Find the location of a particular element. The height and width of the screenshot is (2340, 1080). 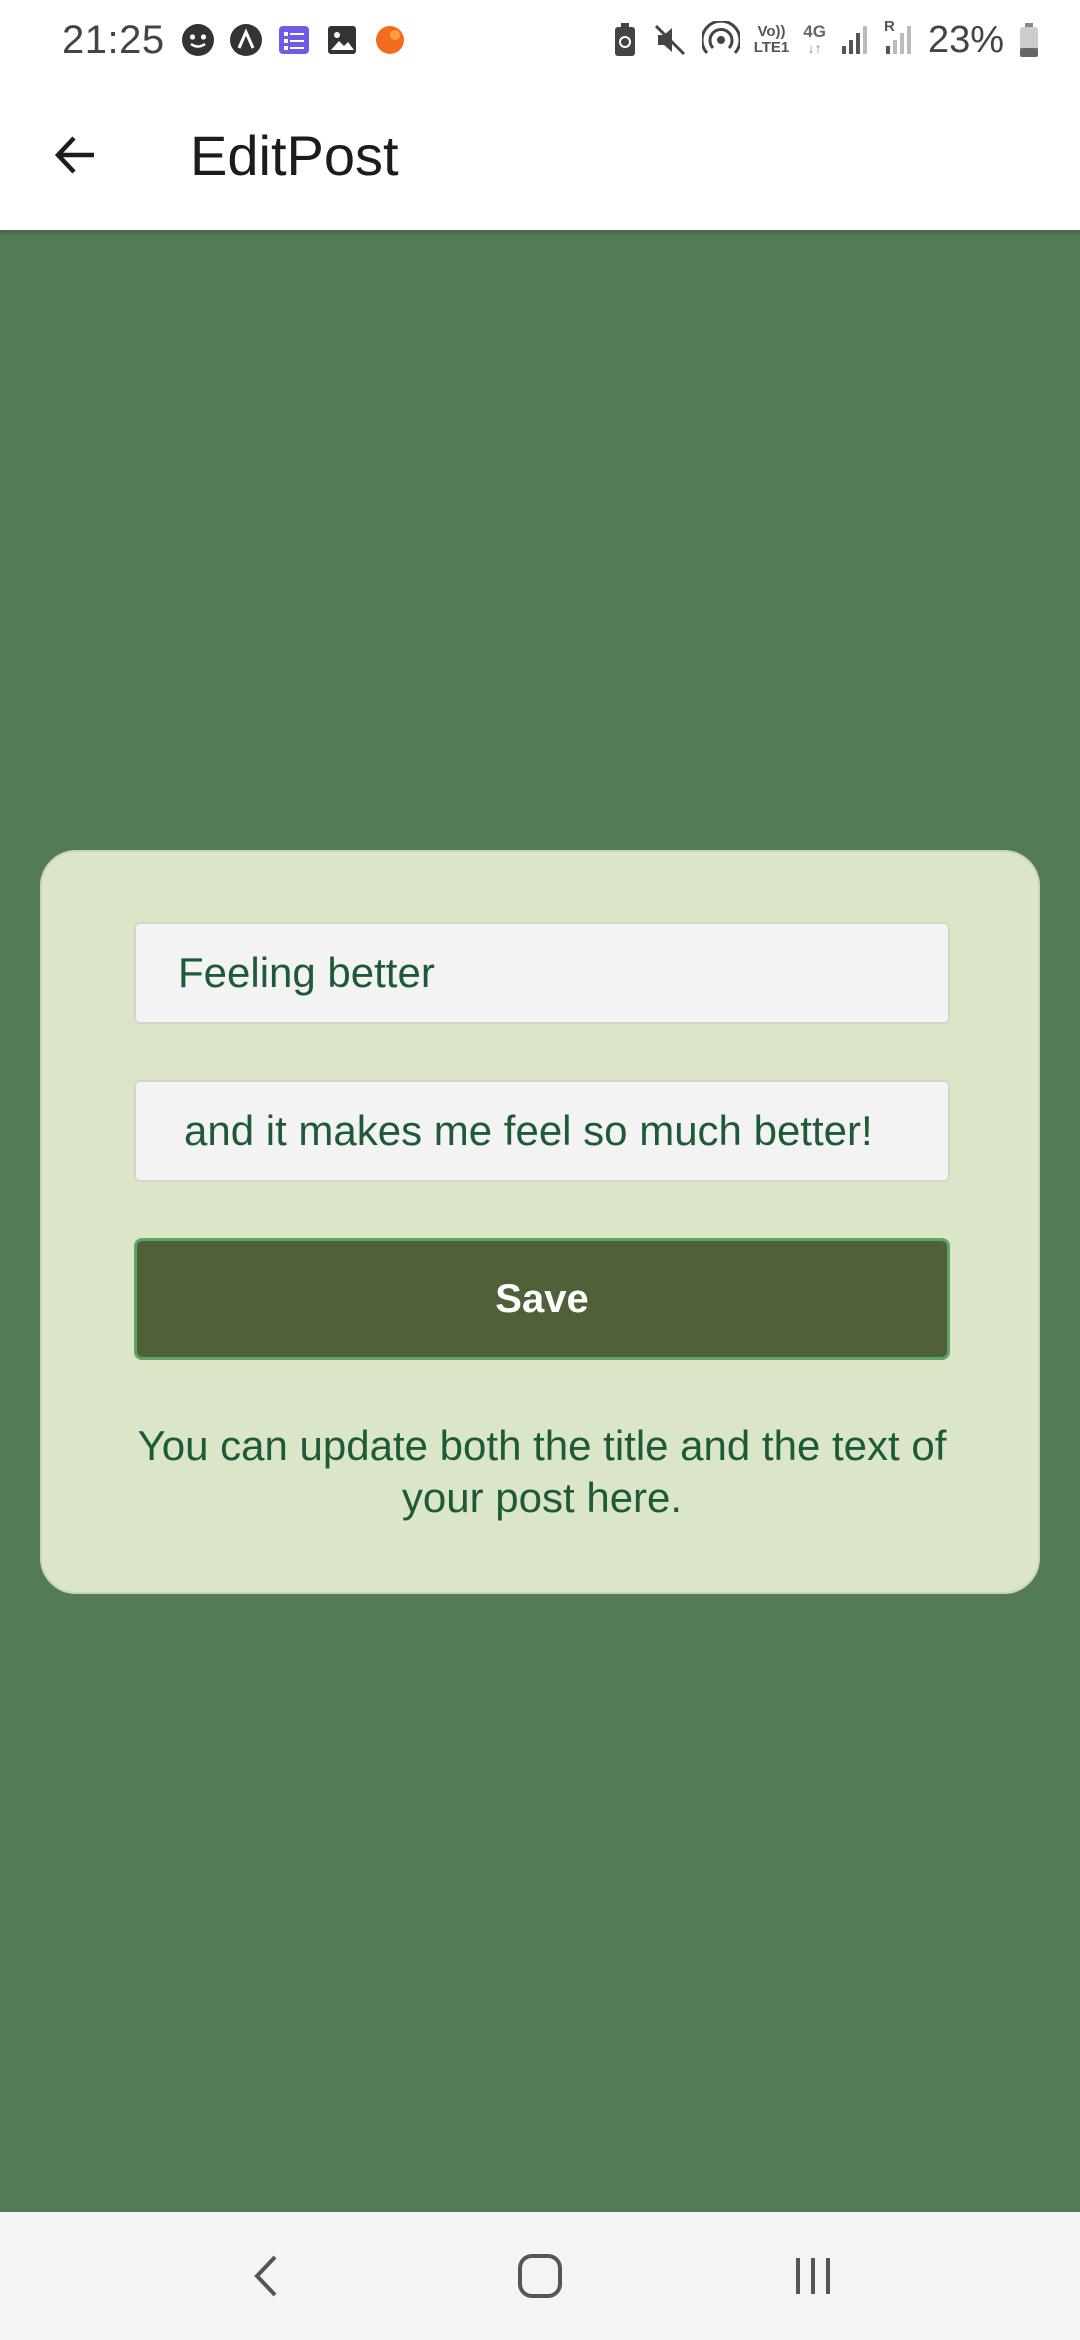

battery-saver-icon is located at coordinates (625, 40).